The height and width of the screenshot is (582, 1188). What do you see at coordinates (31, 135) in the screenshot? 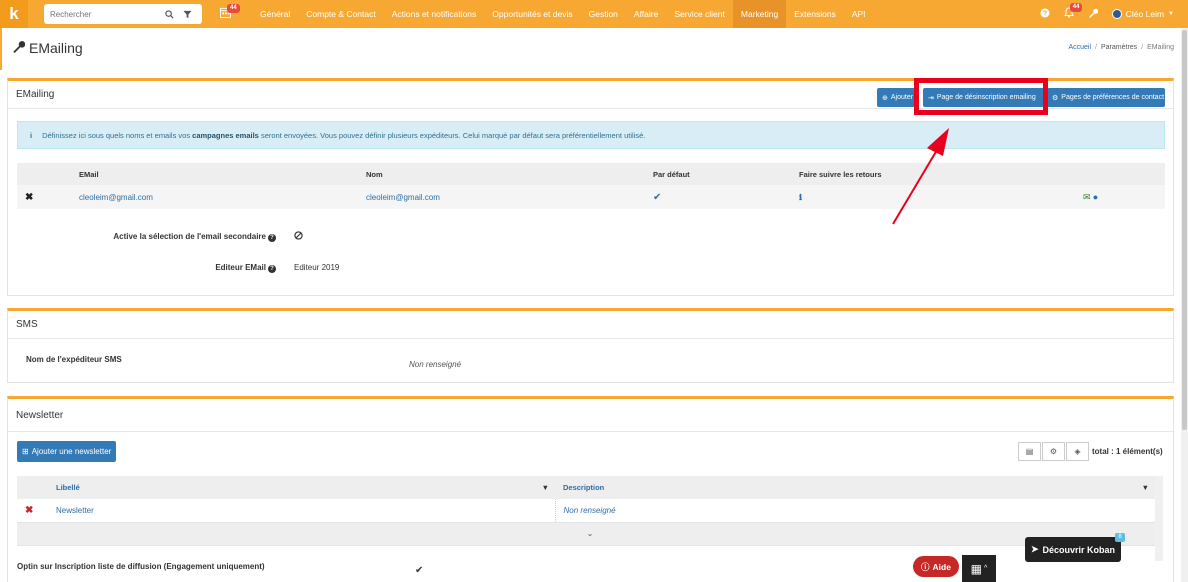
I see `info-icon: i` at bounding box center [31, 135].